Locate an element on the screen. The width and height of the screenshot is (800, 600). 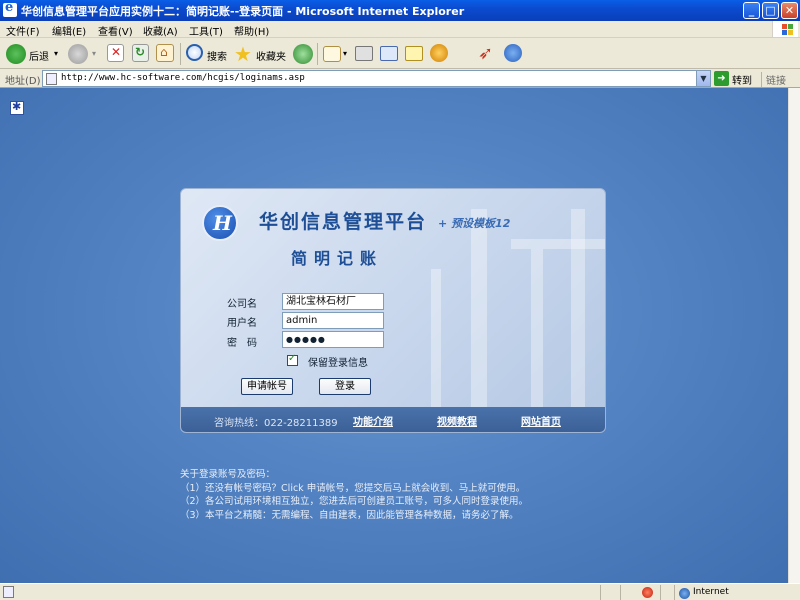
homepage-link: 网站首页 is located at coordinates (541, 420).